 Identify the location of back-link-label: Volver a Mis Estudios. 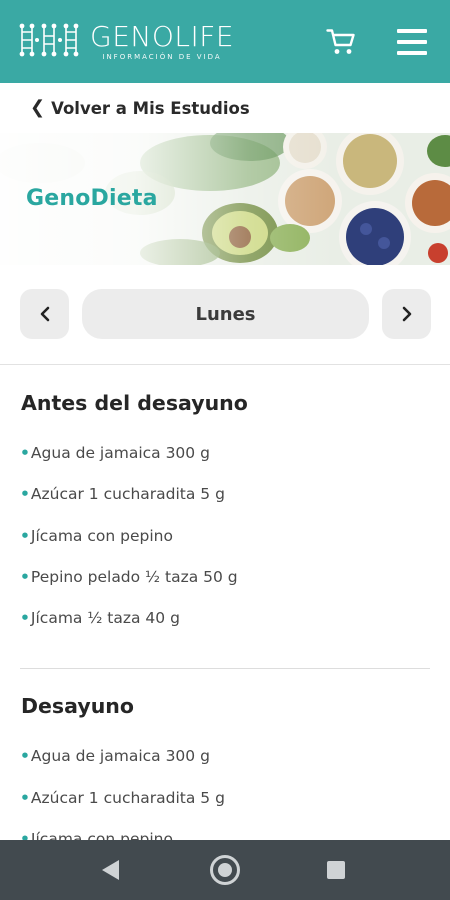
(150, 108).